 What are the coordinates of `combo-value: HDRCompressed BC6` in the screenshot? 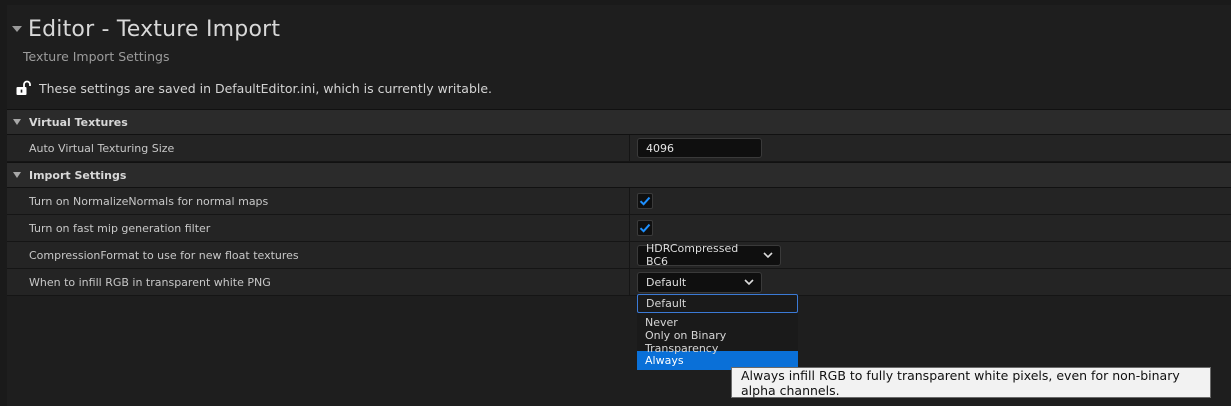 It's located at (692, 255).